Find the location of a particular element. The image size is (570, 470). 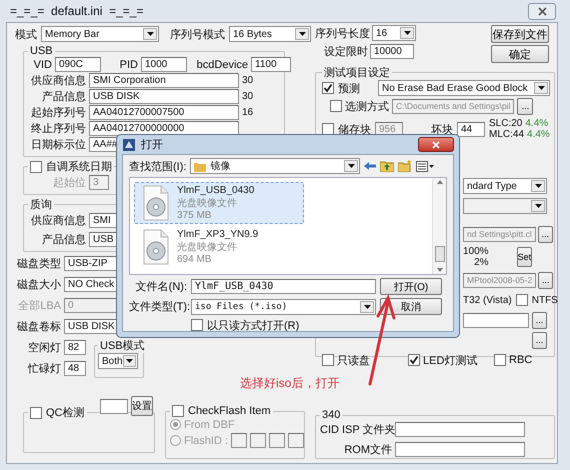

field-label: 起始位 is located at coordinates (69, 183).